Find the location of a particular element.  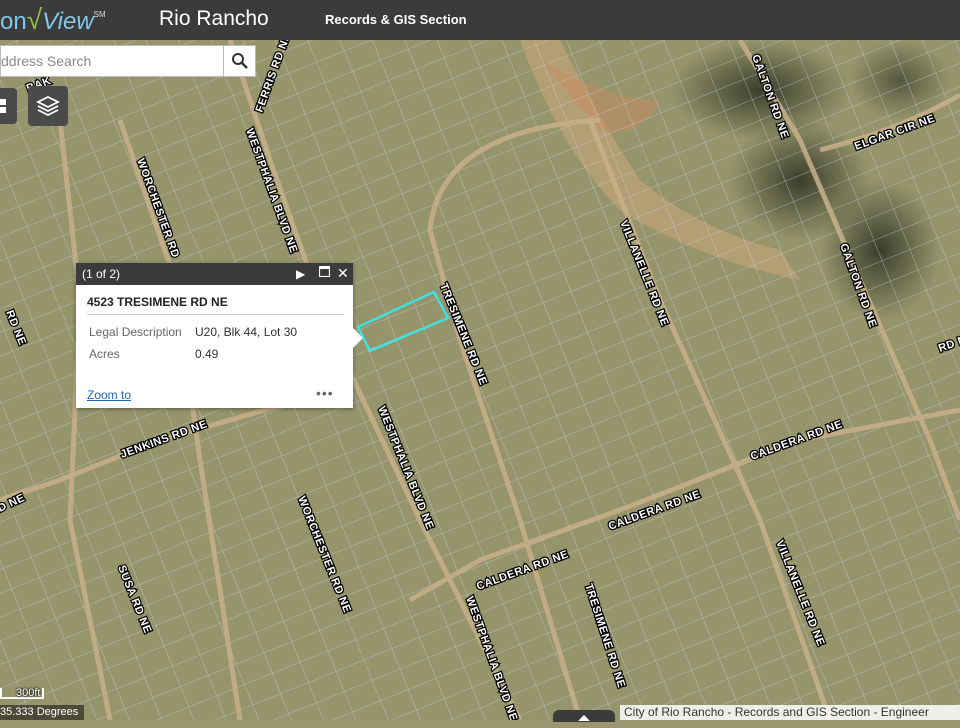

maximize-icon is located at coordinates (324, 272).